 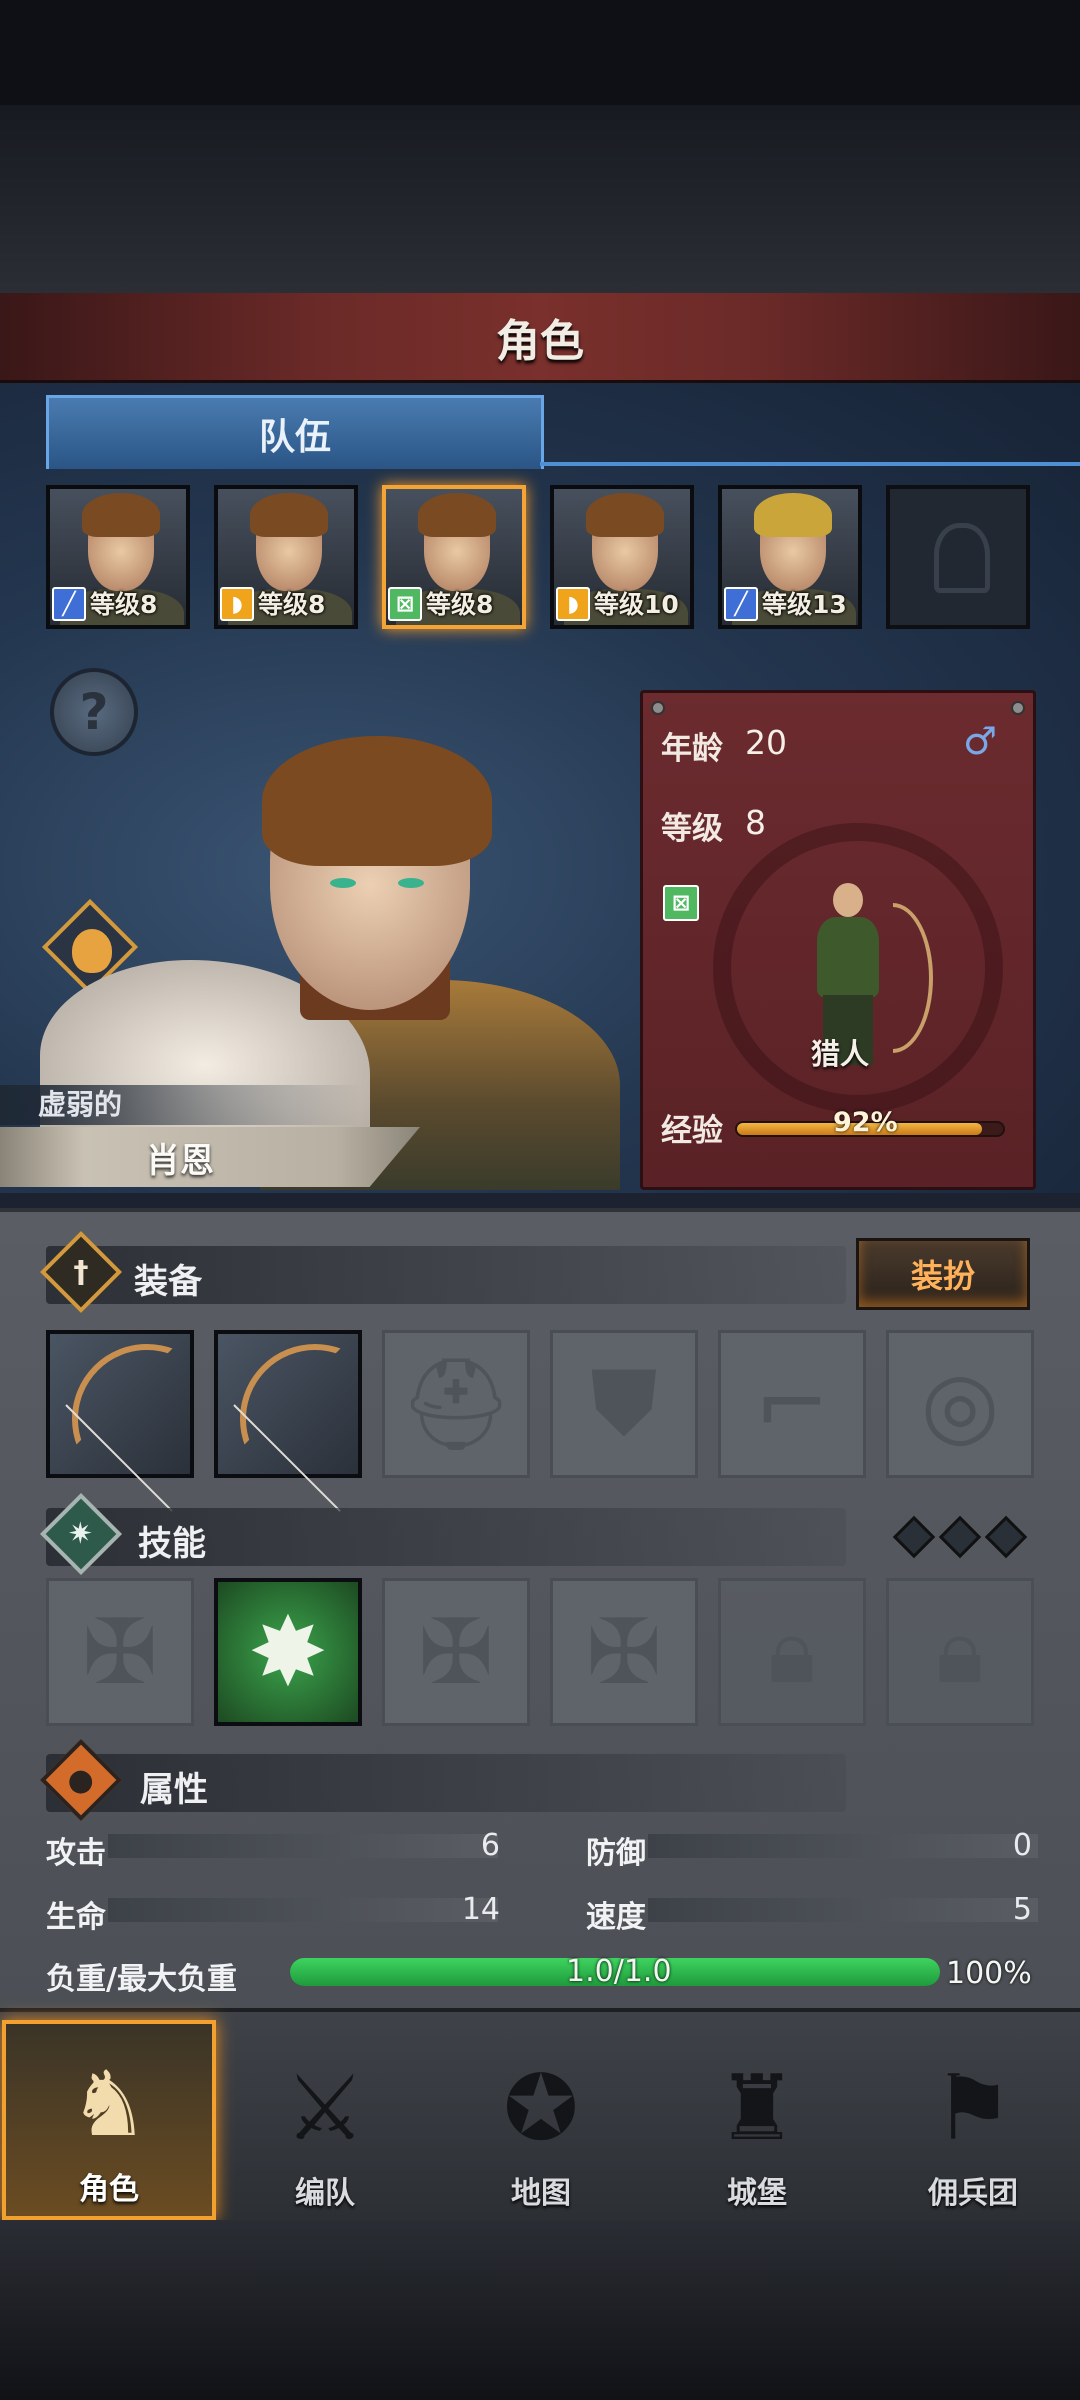 I want to click on equip-slot-boots: ⌐, so click(x=792, y=1404).